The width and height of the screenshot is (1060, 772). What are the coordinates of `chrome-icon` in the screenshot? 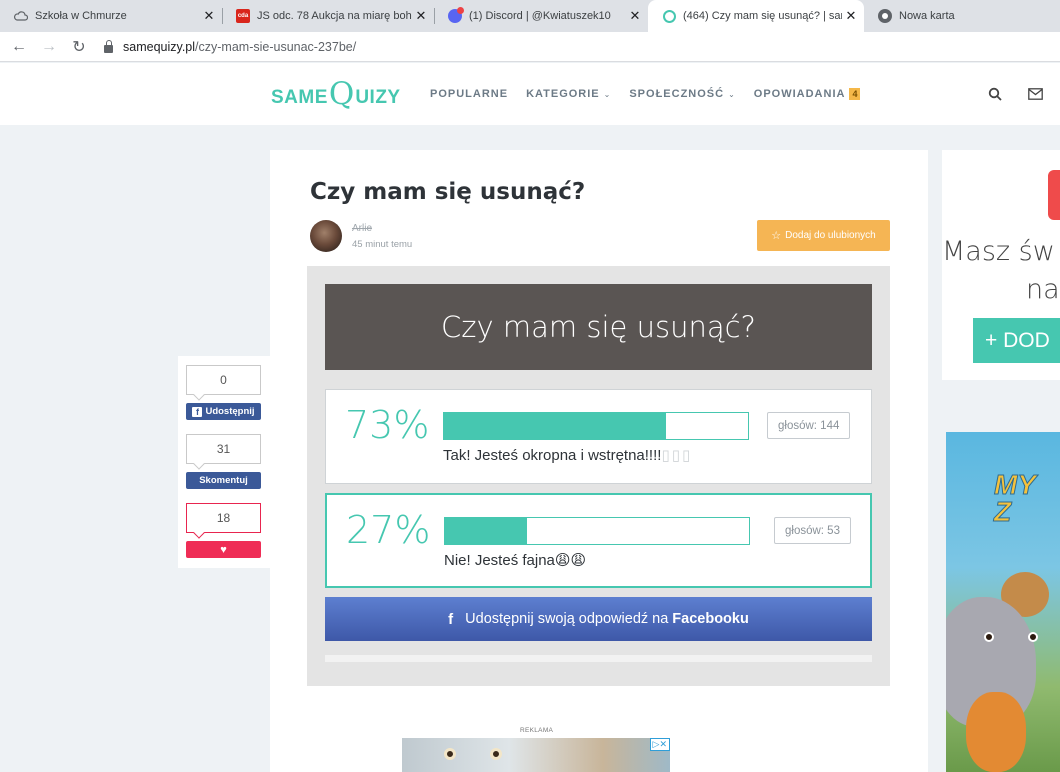 It's located at (885, 16).